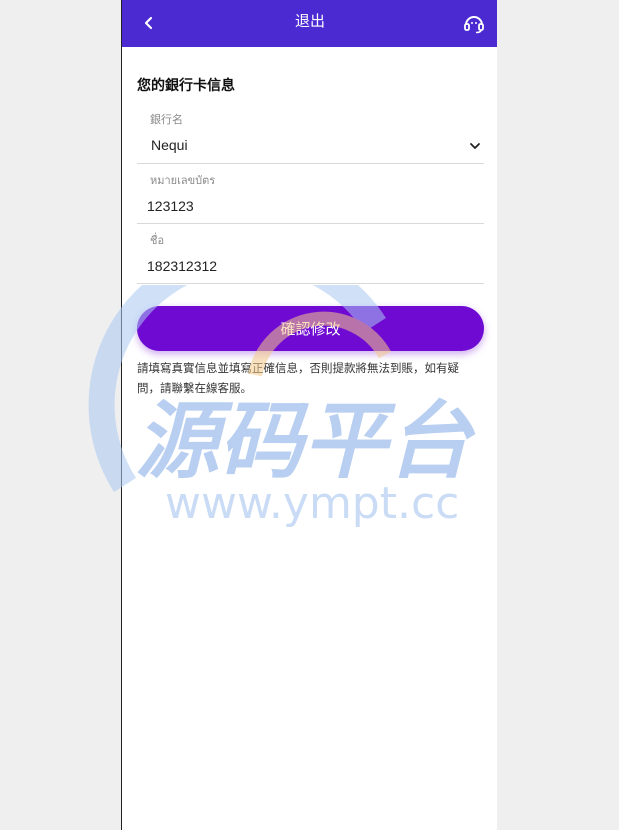 This screenshot has height=830, width=619. I want to click on customer-service-button, so click(474, 23).